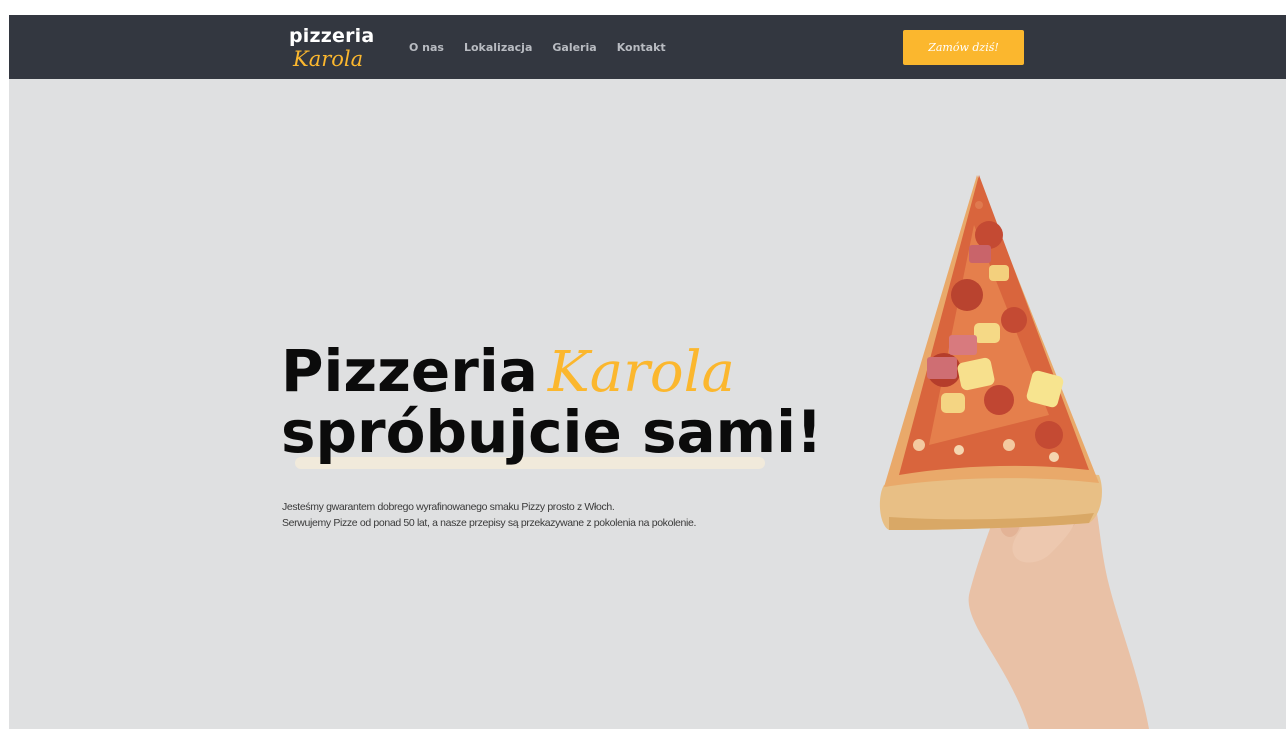 This screenshot has height=729, width=1286. Describe the element at coordinates (332, 36) in the screenshot. I see `logo-name-top: pizzeria` at that location.